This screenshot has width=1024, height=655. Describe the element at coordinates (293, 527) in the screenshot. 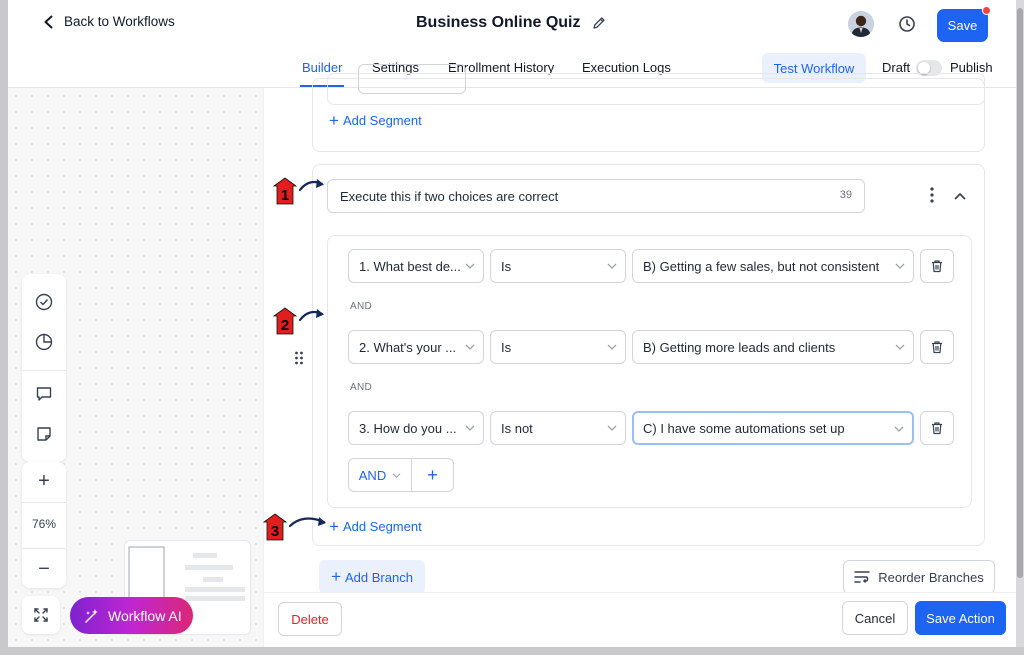

I see `annotation-marker-3: 3` at that location.